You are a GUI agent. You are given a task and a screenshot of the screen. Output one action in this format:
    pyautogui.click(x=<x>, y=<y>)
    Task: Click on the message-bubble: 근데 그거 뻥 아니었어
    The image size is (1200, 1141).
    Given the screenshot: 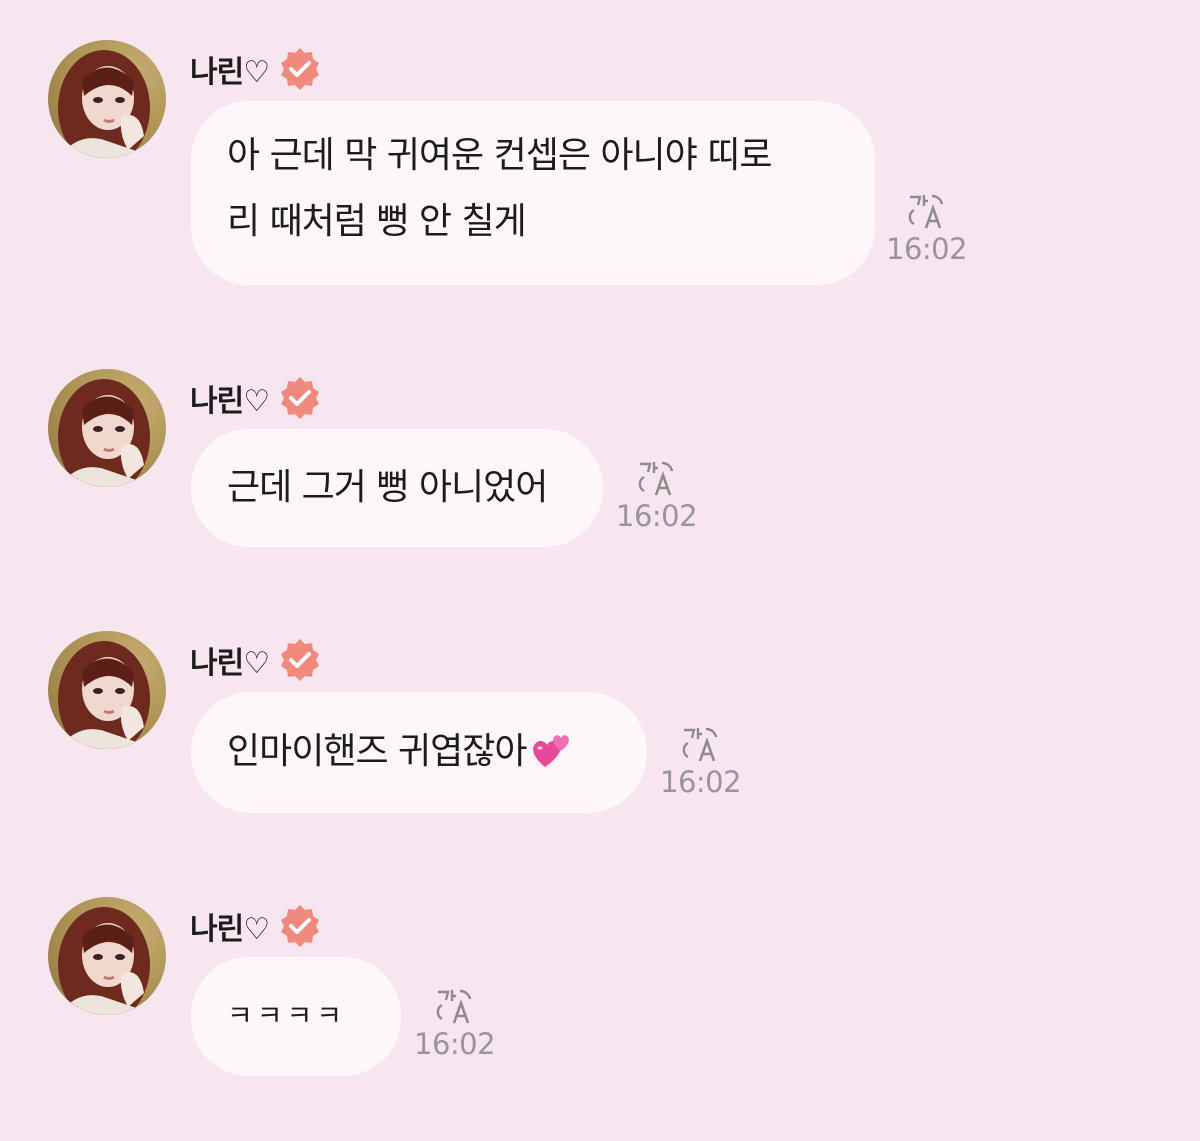 What is the action you would take?
    pyautogui.click(x=397, y=488)
    